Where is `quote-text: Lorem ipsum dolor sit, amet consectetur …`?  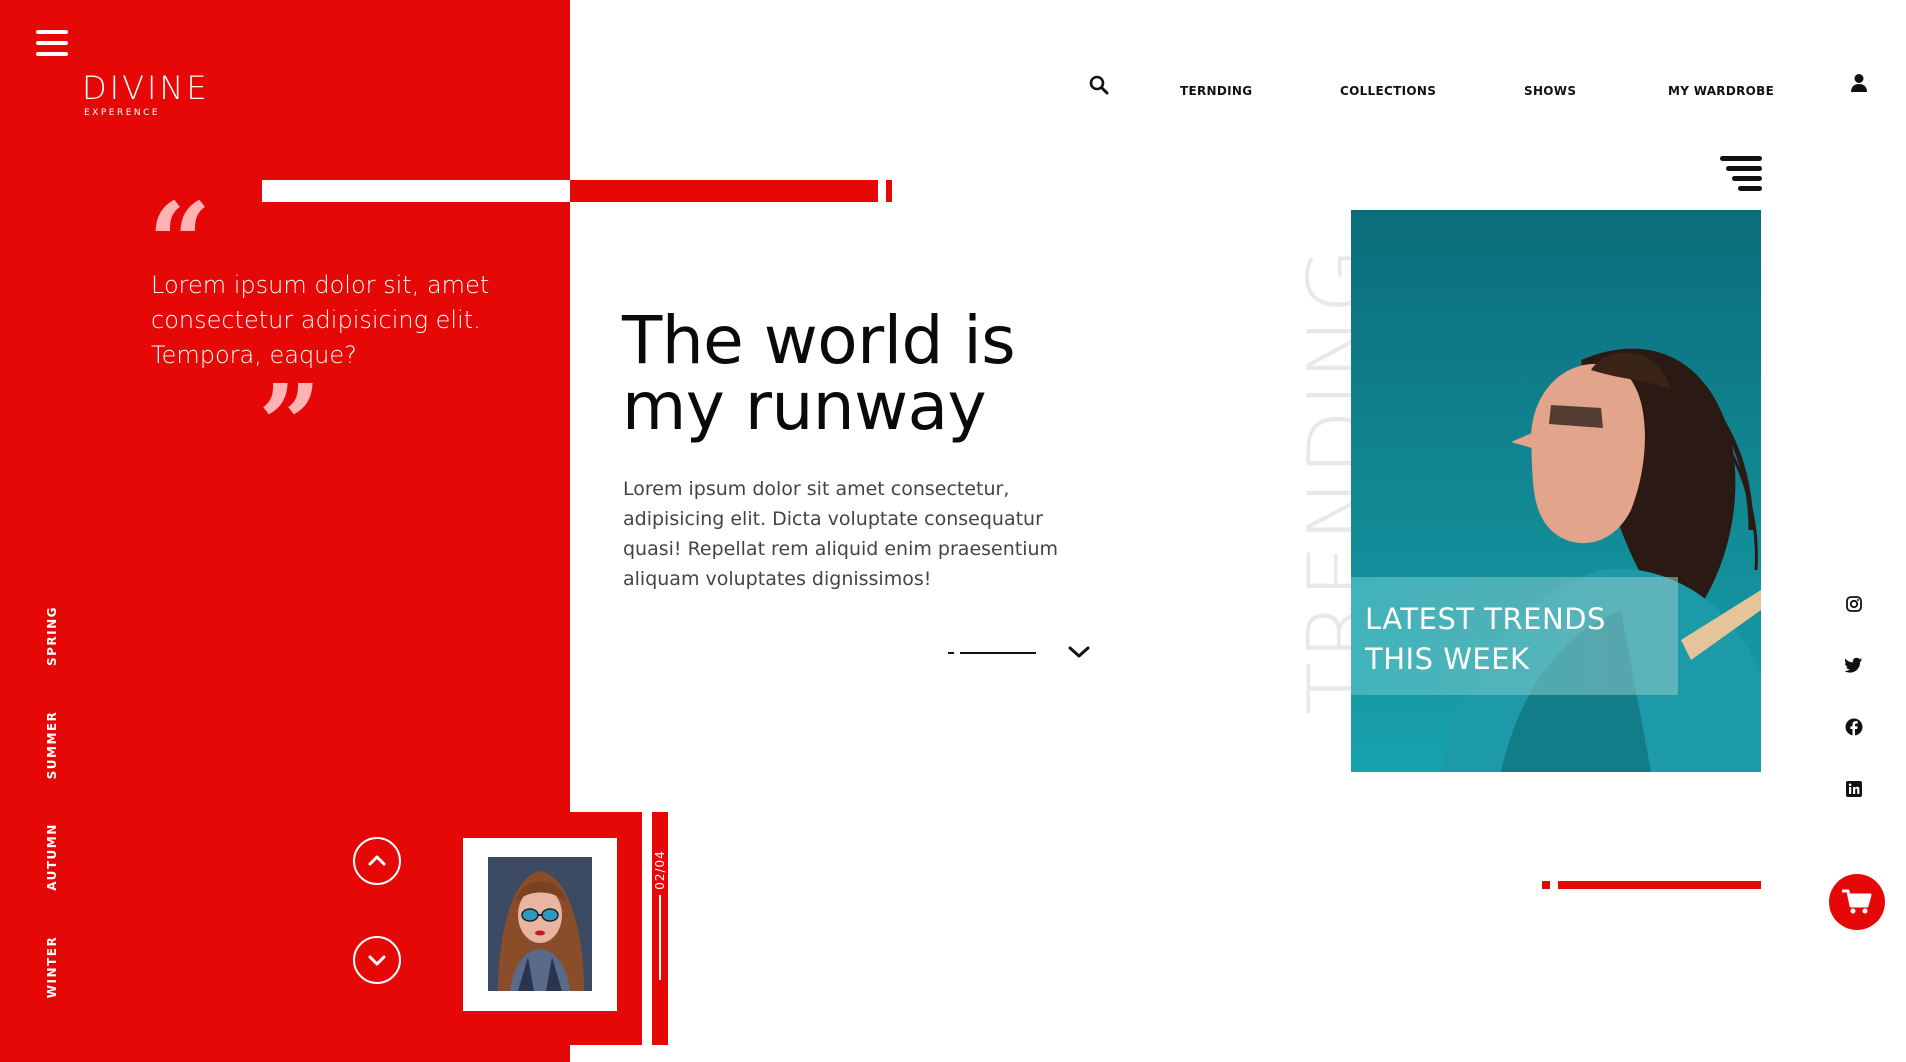
quote-text: Lorem ipsum dolor sit, amet consectetur … is located at coordinates (320, 320).